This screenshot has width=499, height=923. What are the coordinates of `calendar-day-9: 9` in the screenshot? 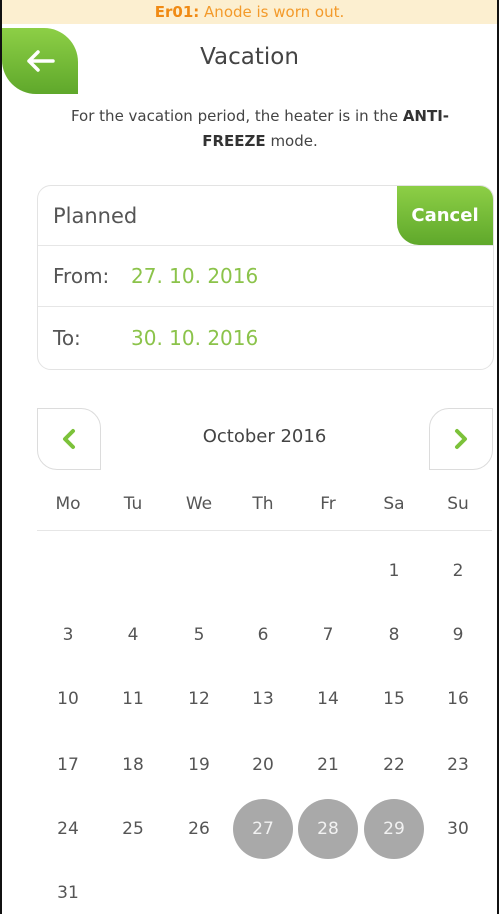 It's located at (458, 635).